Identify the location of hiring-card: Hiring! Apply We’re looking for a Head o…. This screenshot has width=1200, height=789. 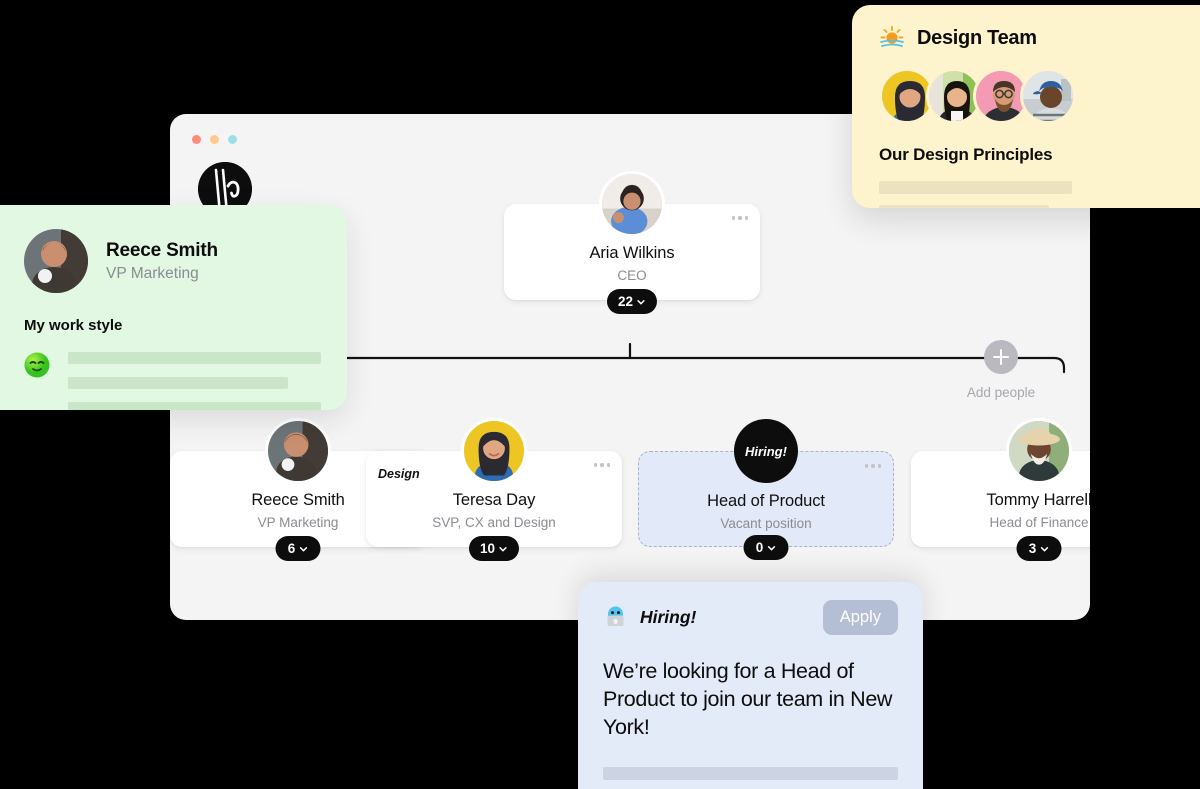
(750, 685).